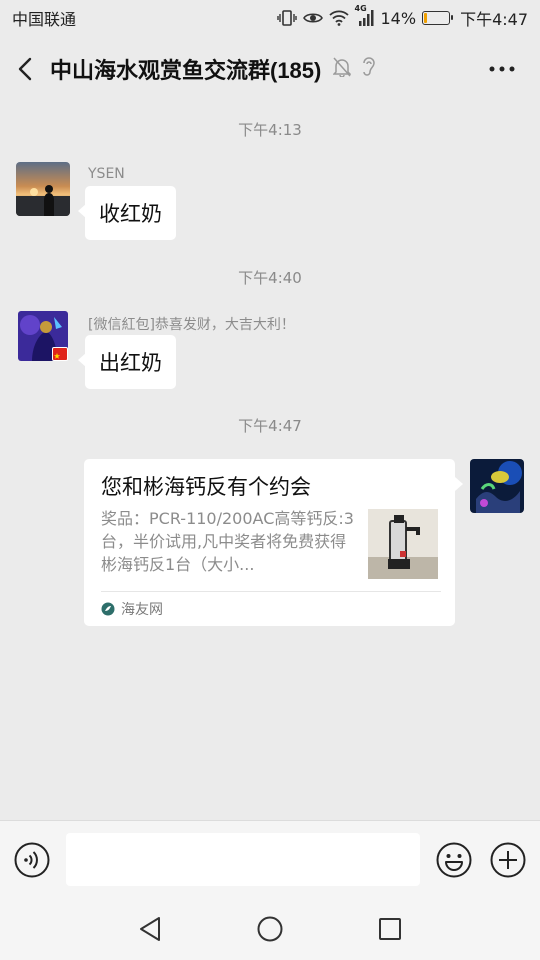 The height and width of the screenshot is (960, 540). I want to click on system-home-button, so click(270, 929).